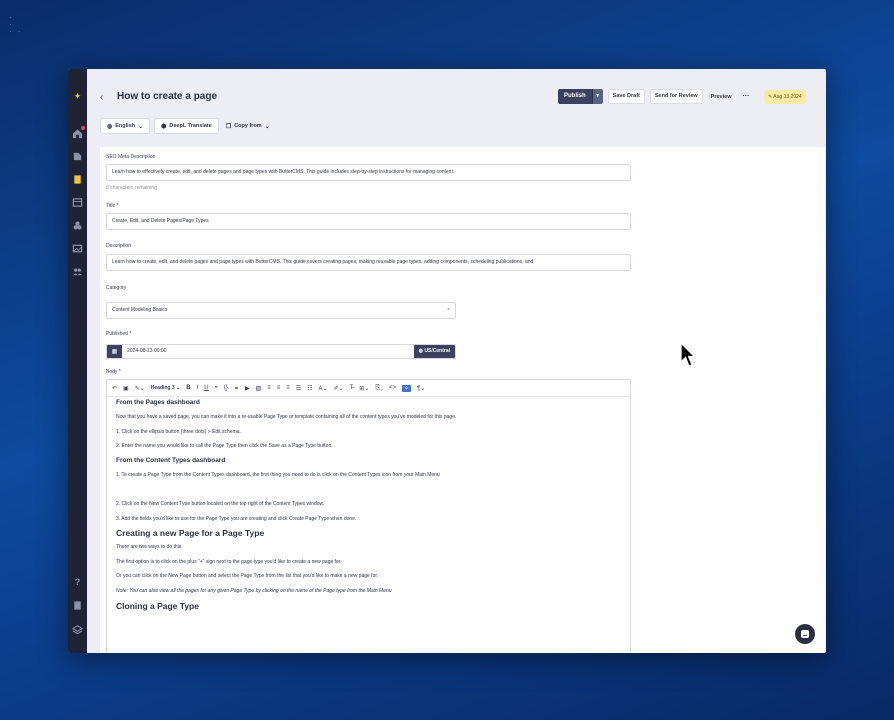 This screenshot has height=720, width=894. I want to click on align-right-icon: ≡, so click(288, 388).